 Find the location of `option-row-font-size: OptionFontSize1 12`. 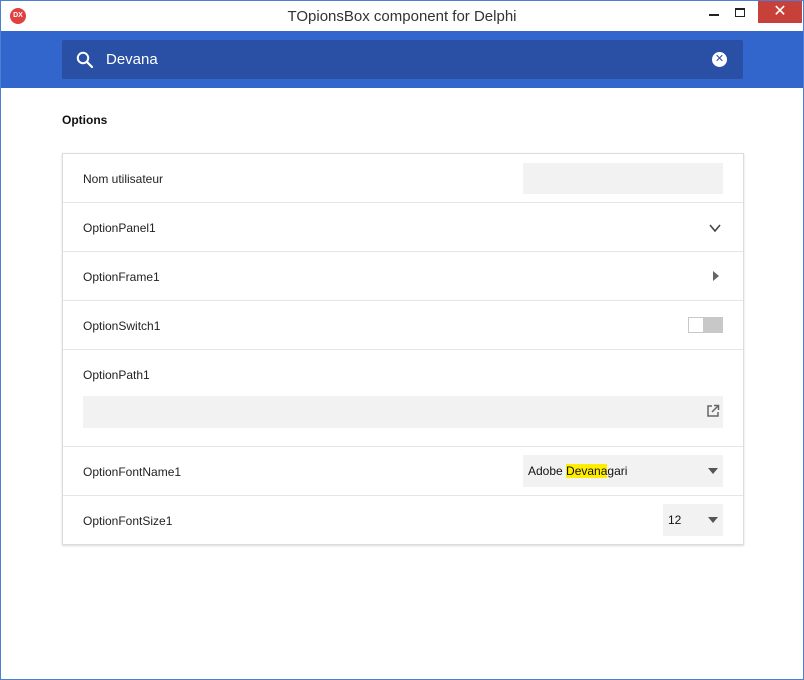

option-row-font-size: OptionFontSize1 12 is located at coordinates (403, 520).